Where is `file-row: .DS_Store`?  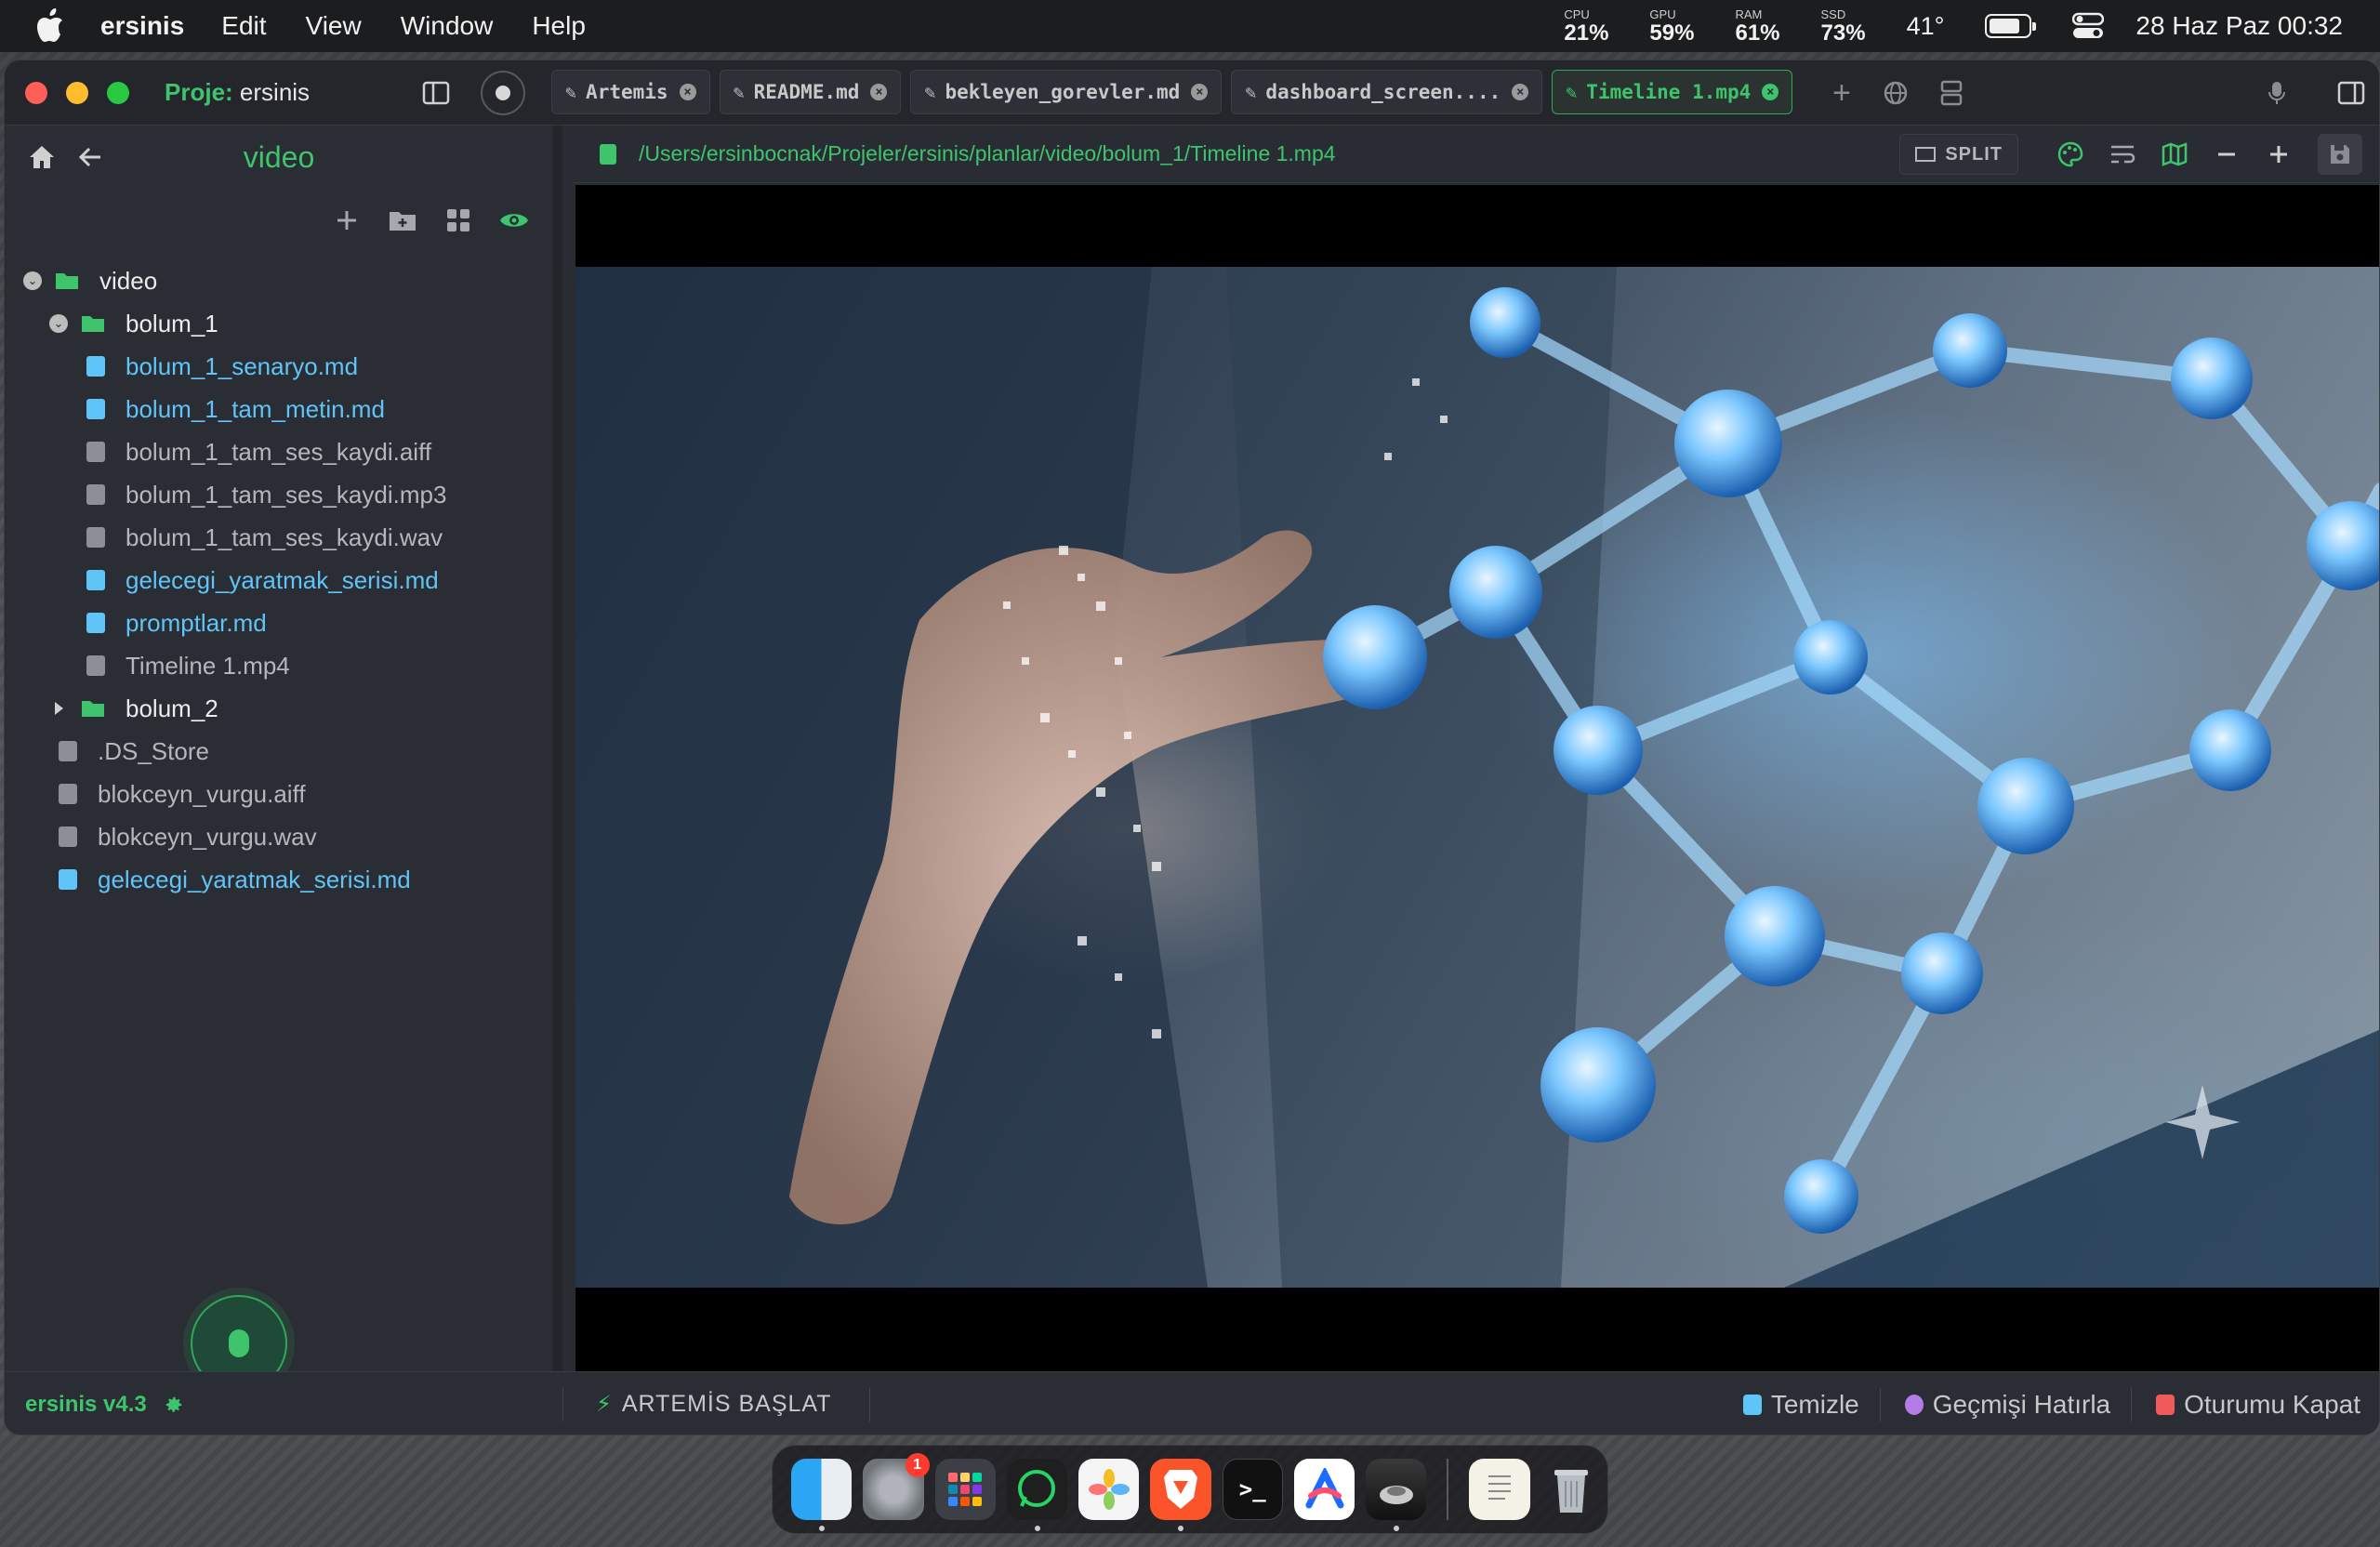 file-row: .DS_Store is located at coordinates (279, 751).